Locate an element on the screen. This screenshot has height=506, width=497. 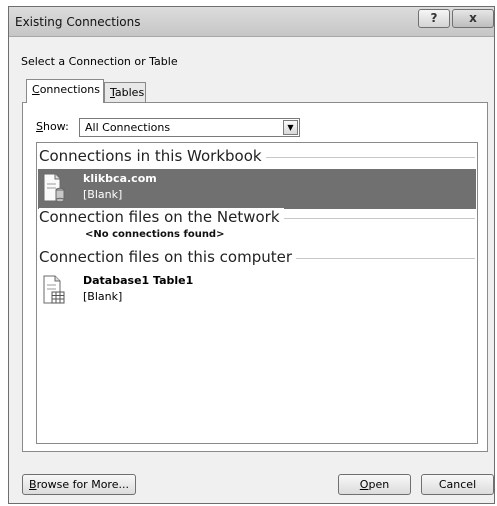
tab-tables: Tables is located at coordinates (125, 92).